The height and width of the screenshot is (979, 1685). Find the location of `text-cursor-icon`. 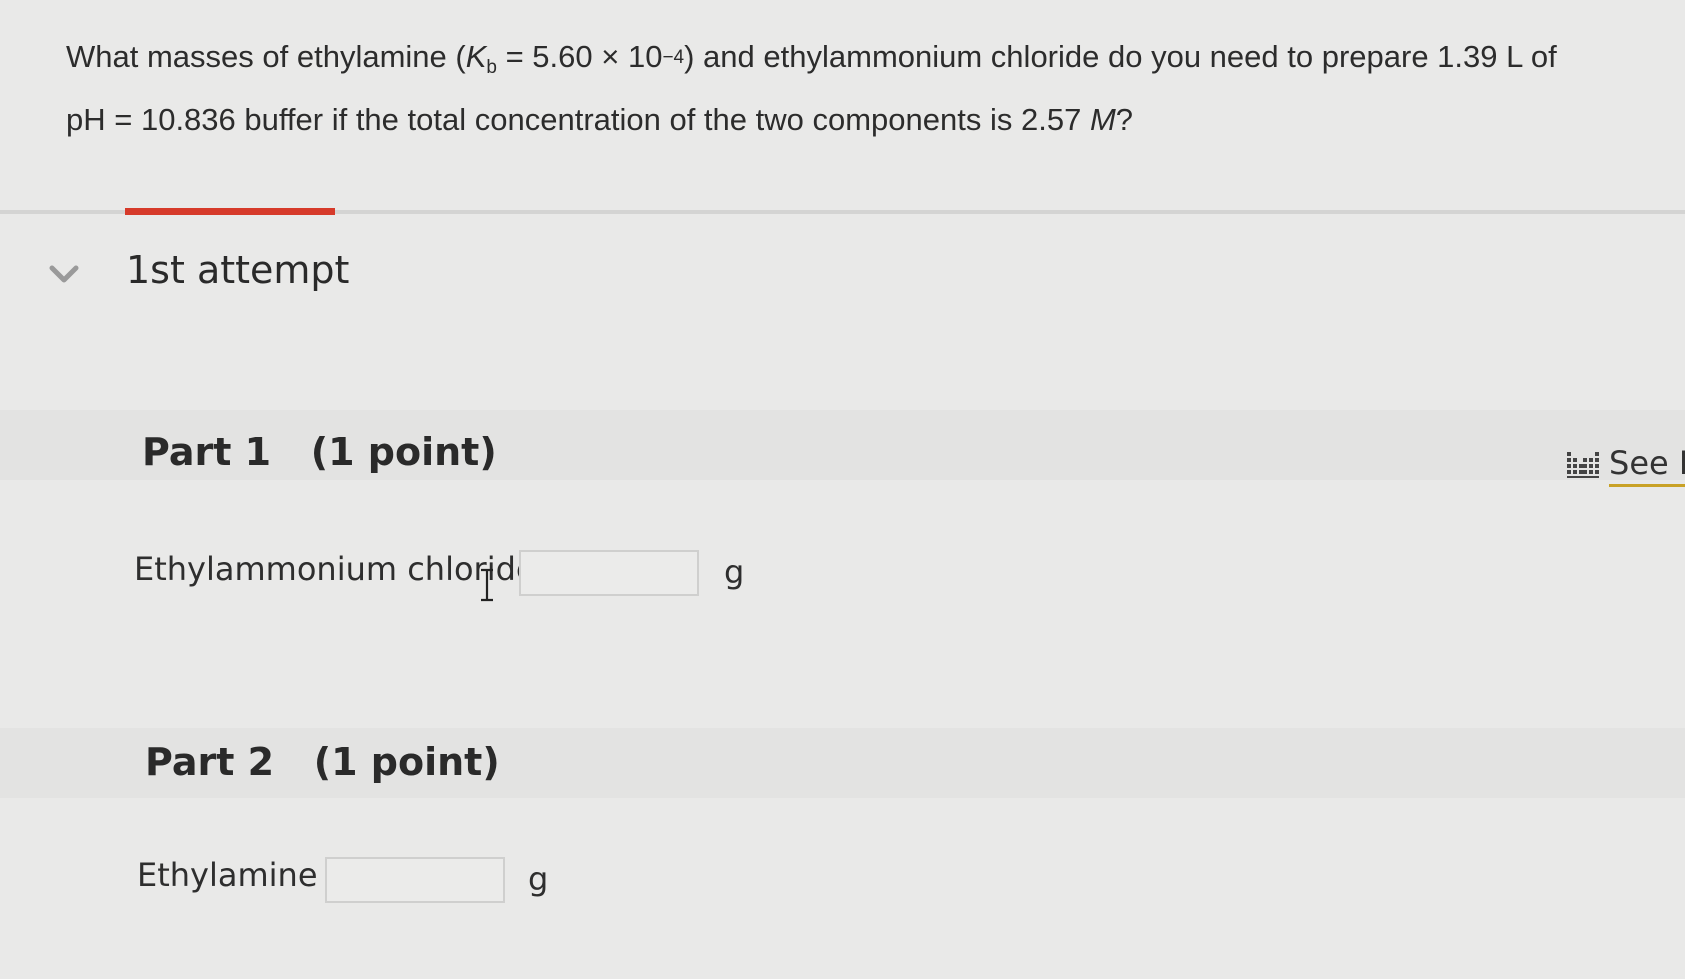

text-cursor-icon is located at coordinates (487, 585).